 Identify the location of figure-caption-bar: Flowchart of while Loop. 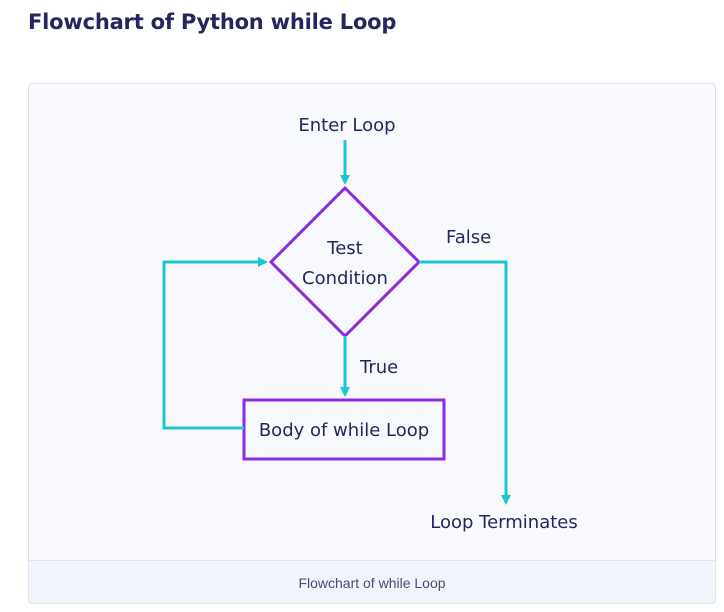
(372, 581).